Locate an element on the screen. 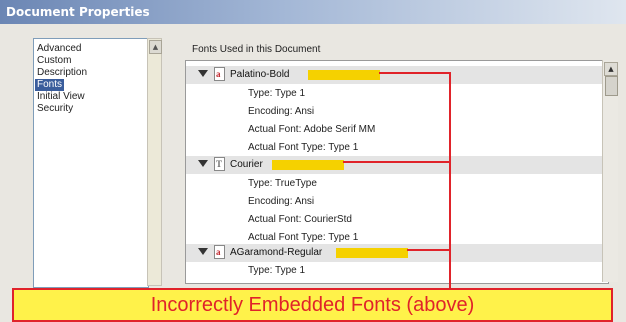  fonts-group-label: Fonts Used in this Document is located at coordinates (256, 49).